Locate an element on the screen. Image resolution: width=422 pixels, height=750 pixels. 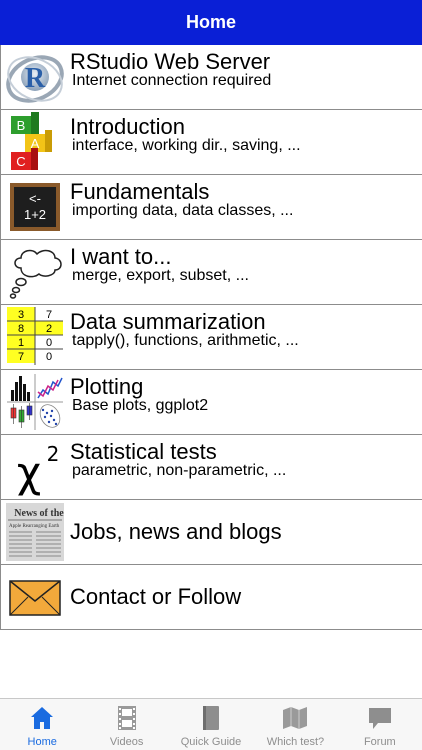
book-icon is located at coordinates (211, 718).